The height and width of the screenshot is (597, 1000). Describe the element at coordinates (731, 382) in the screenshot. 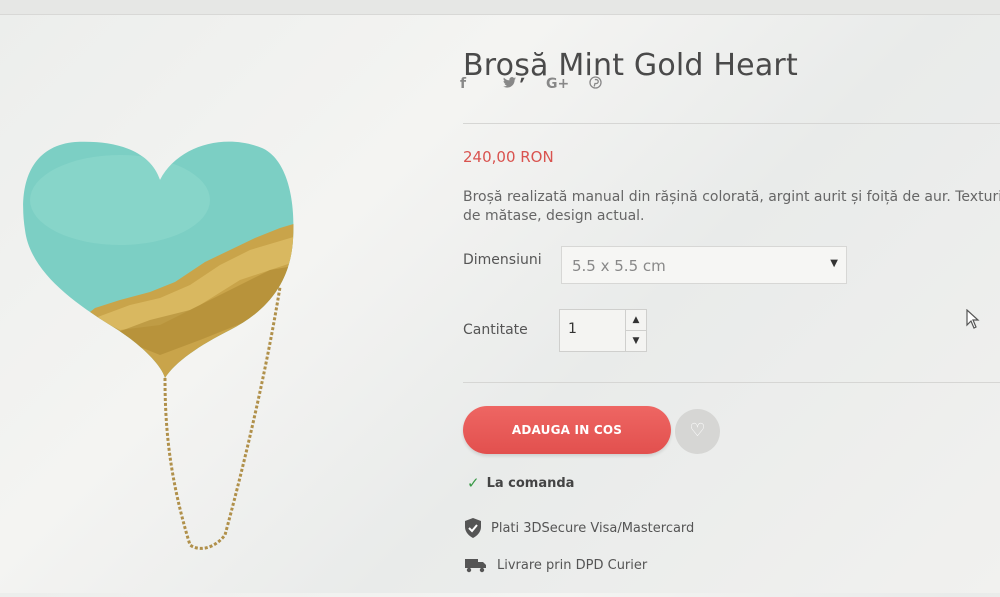

I see `options-divider` at that location.